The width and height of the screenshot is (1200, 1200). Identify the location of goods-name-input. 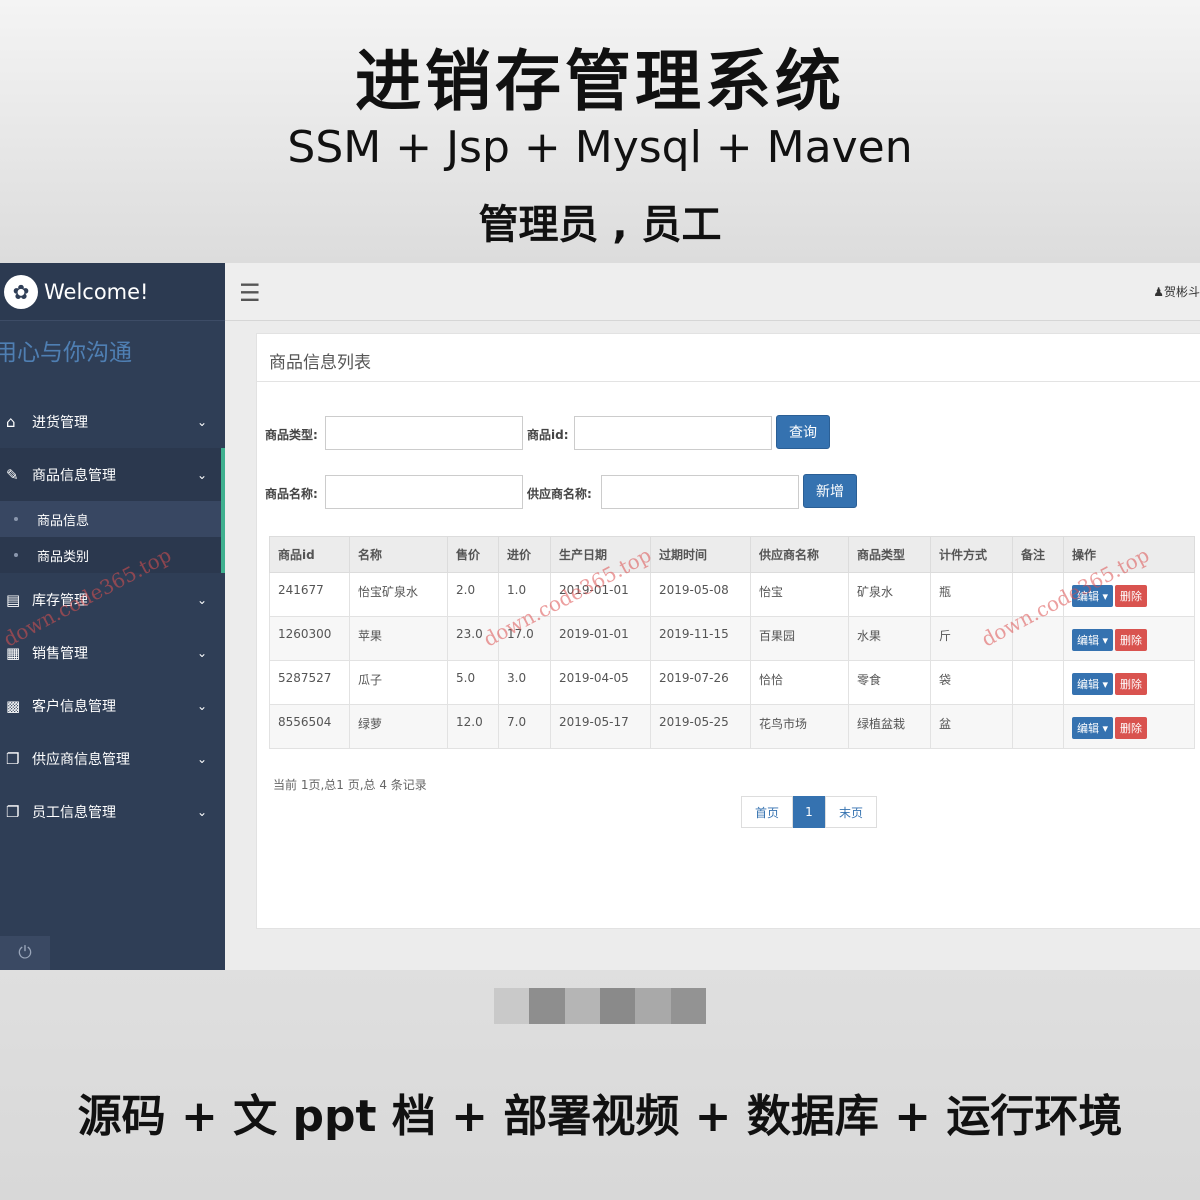
(424, 492).